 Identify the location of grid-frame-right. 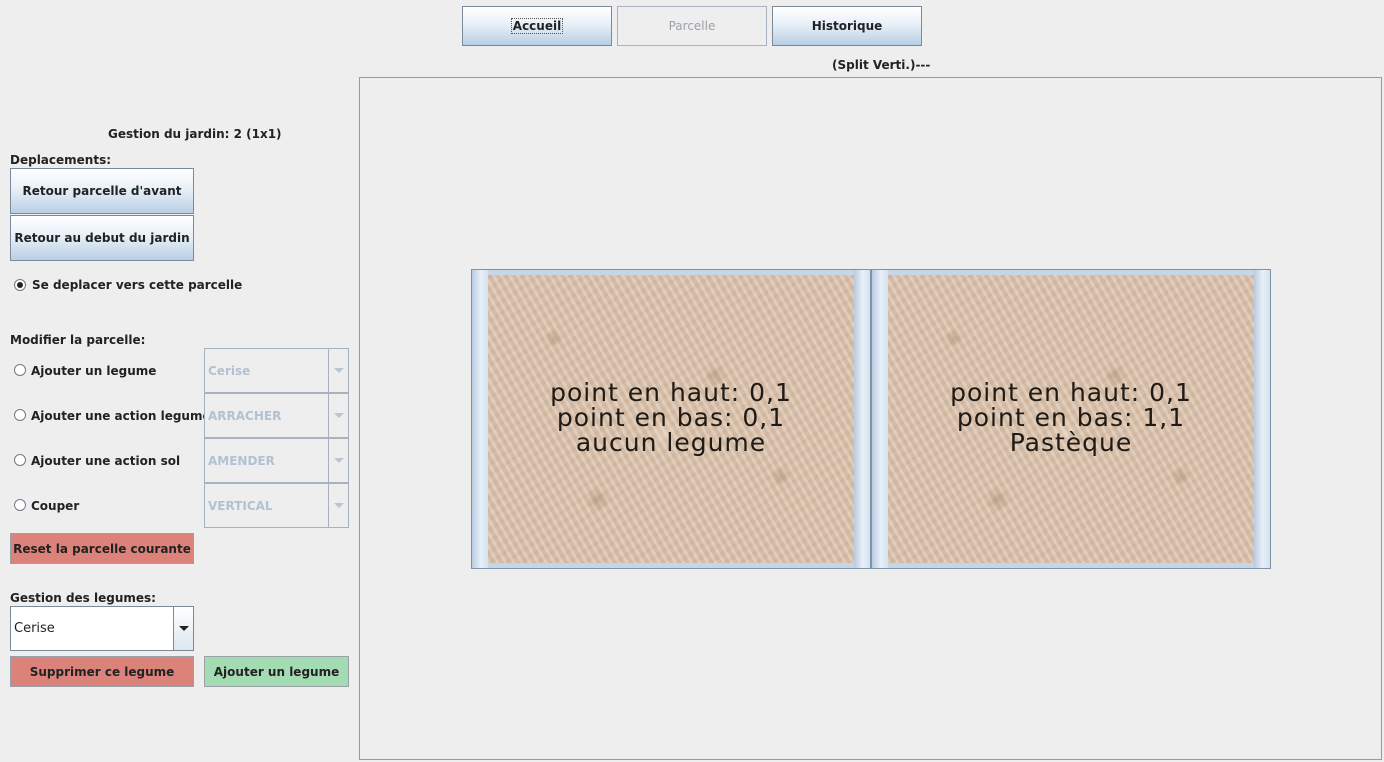
(1262, 419).